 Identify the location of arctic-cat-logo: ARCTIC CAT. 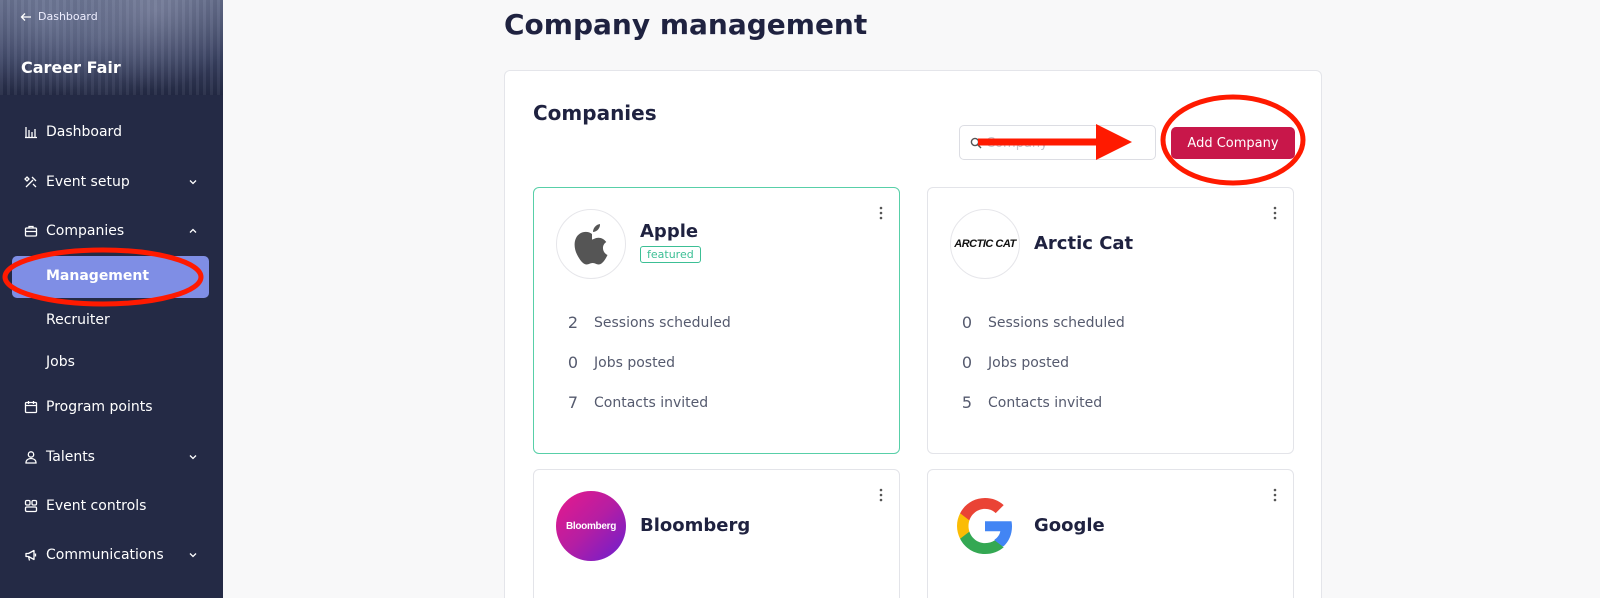
(985, 244).